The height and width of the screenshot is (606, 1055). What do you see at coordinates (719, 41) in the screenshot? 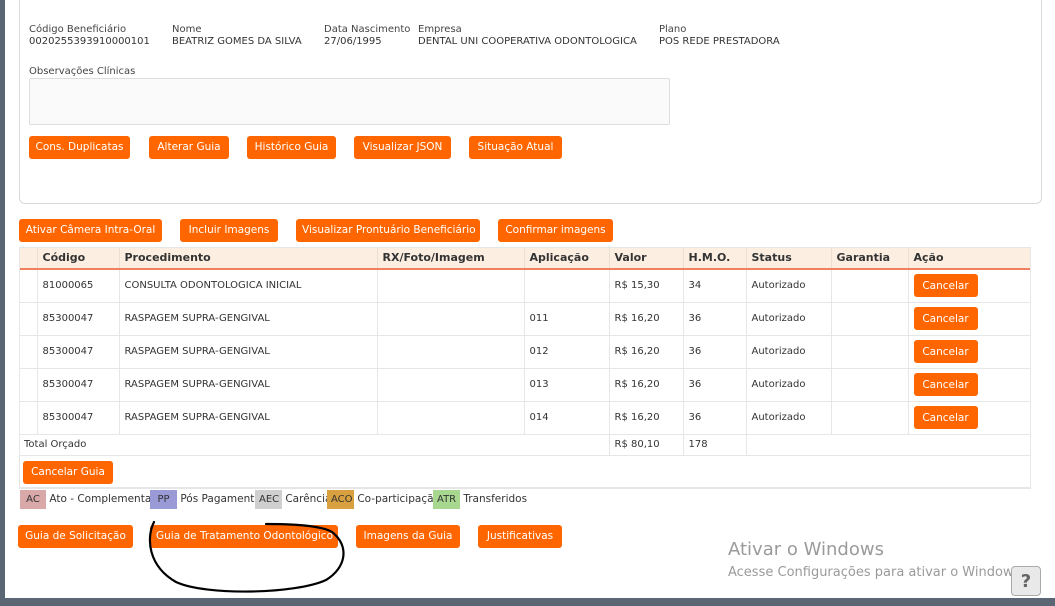
I see `plano-value: POS REDE PRESTADORA` at bounding box center [719, 41].